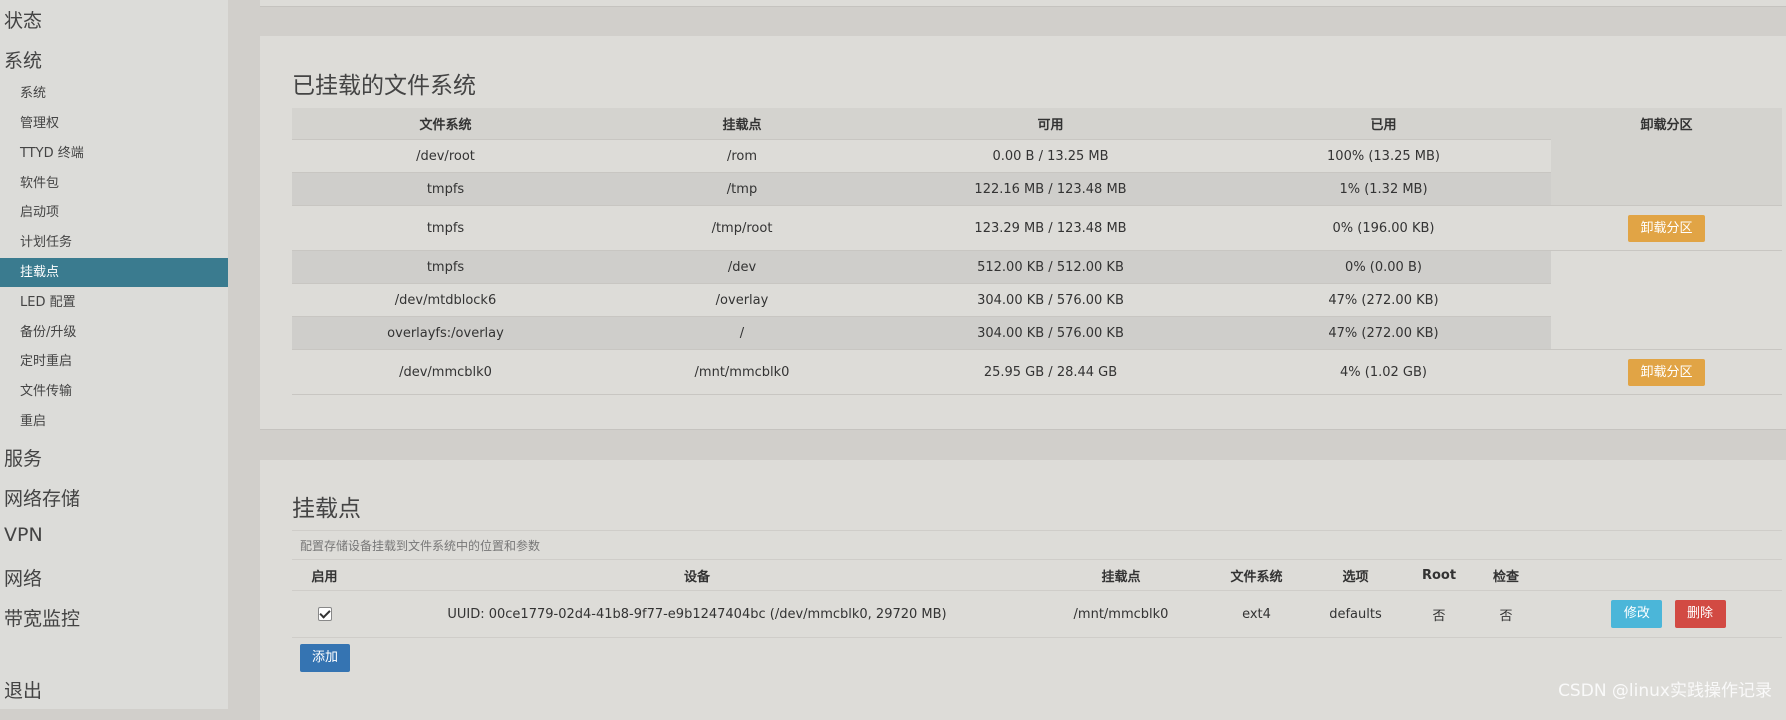 The image size is (1786, 720). Describe the element at coordinates (445, 156) in the screenshot. I see `cell-fs: /dev/root` at that location.